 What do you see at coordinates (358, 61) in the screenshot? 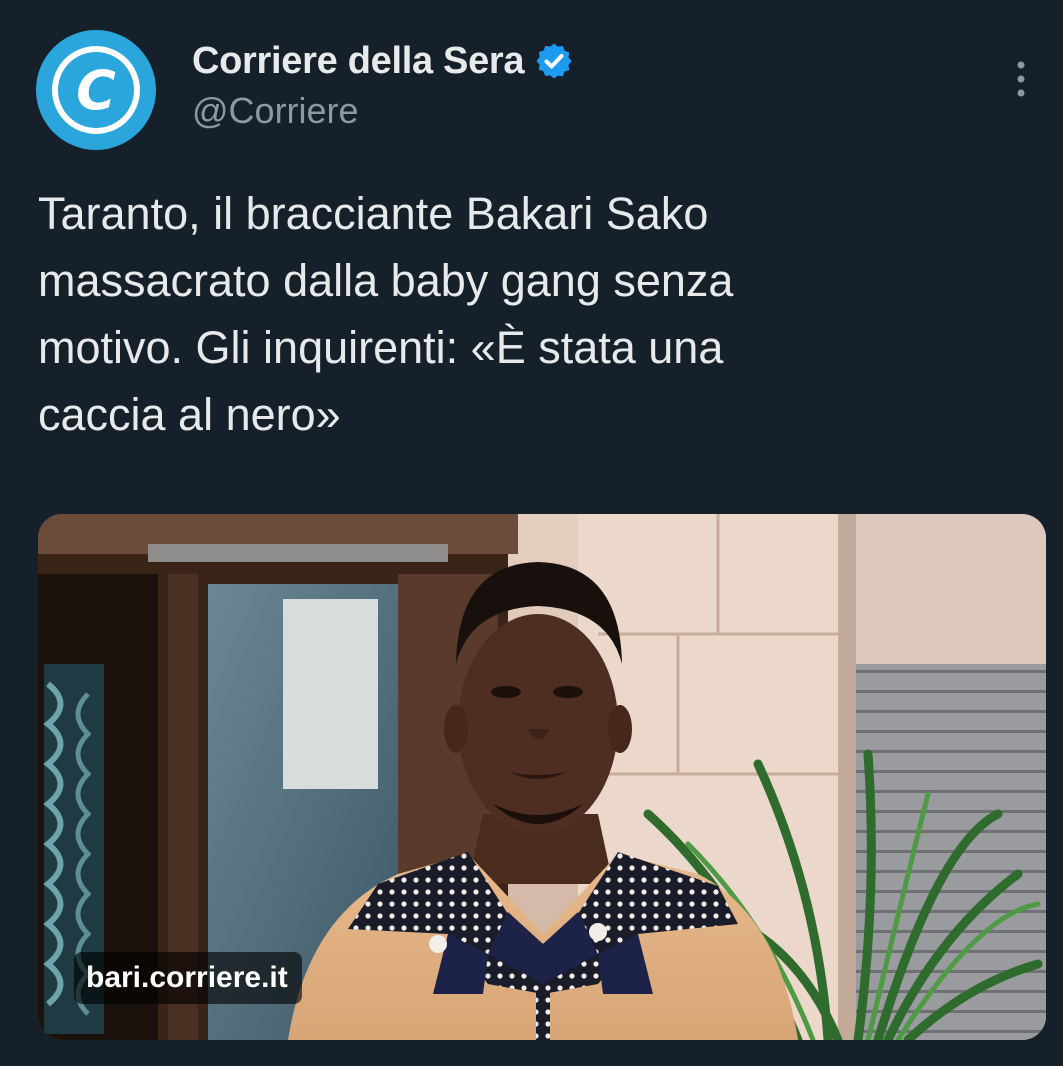
I see `display-name: Corriere della Sera` at bounding box center [358, 61].